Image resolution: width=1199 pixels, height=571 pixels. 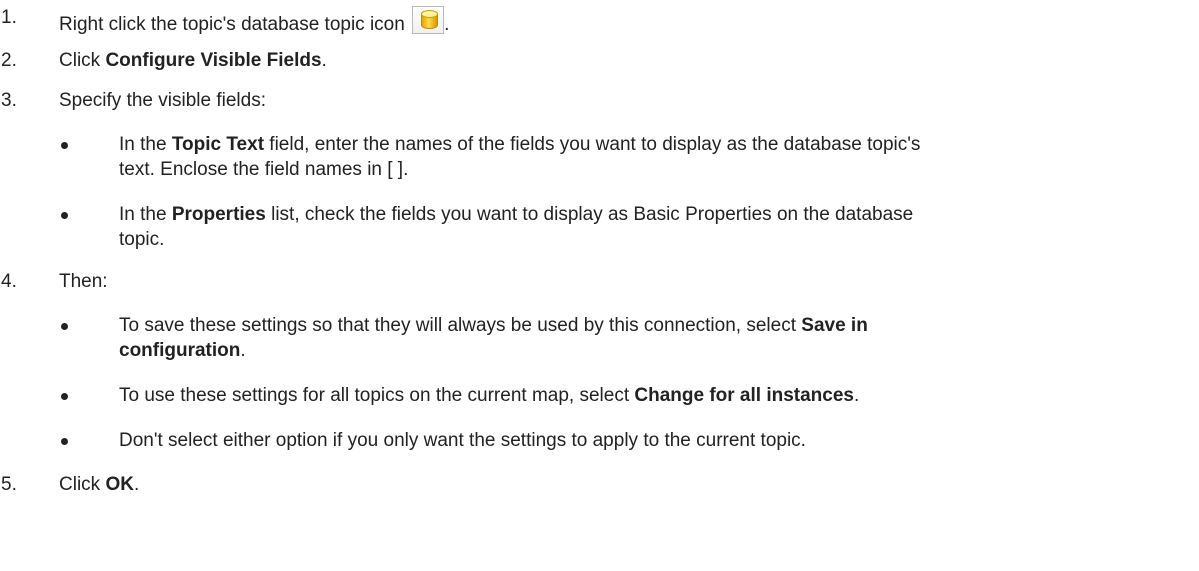 I want to click on bullet-text: configuration., so click(x=182, y=350).